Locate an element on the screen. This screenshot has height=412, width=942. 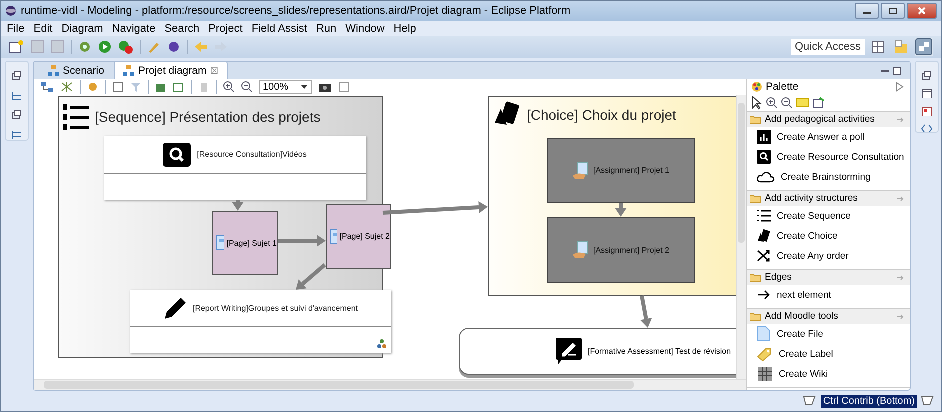
cloud-icon is located at coordinates (766, 177).